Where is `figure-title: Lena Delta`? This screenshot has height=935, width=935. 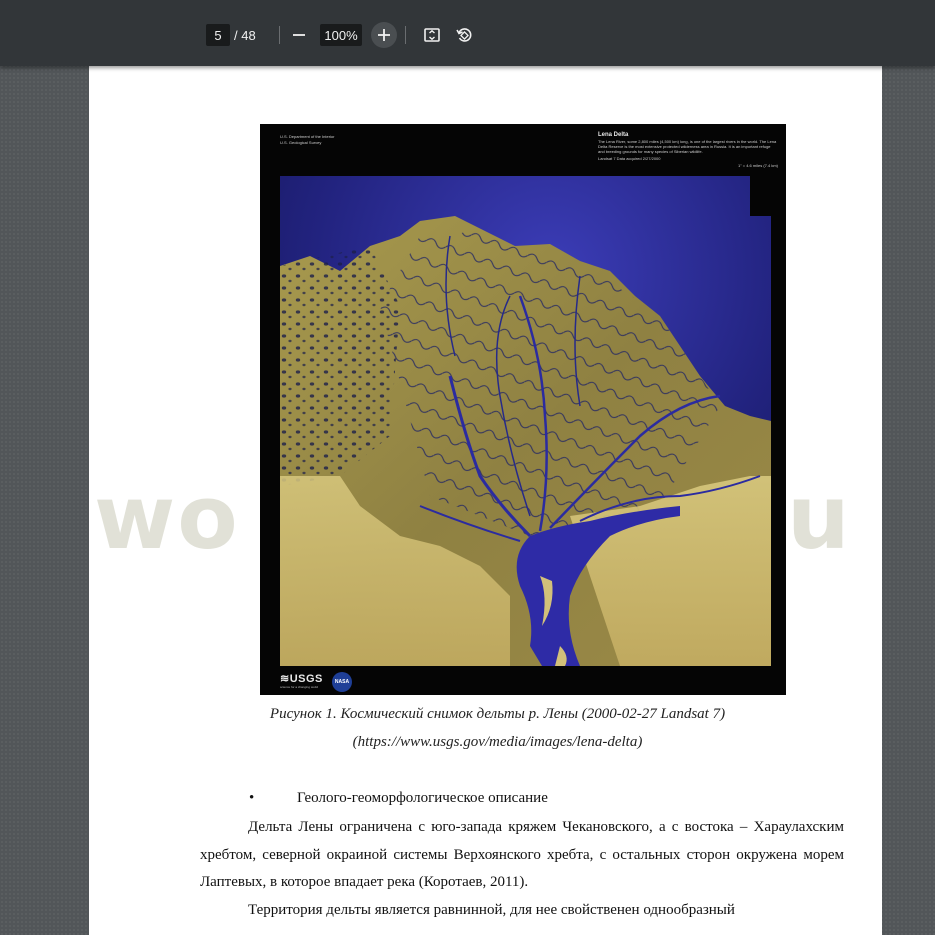
figure-title: Lena Delta is located at coordinates (613, 135).